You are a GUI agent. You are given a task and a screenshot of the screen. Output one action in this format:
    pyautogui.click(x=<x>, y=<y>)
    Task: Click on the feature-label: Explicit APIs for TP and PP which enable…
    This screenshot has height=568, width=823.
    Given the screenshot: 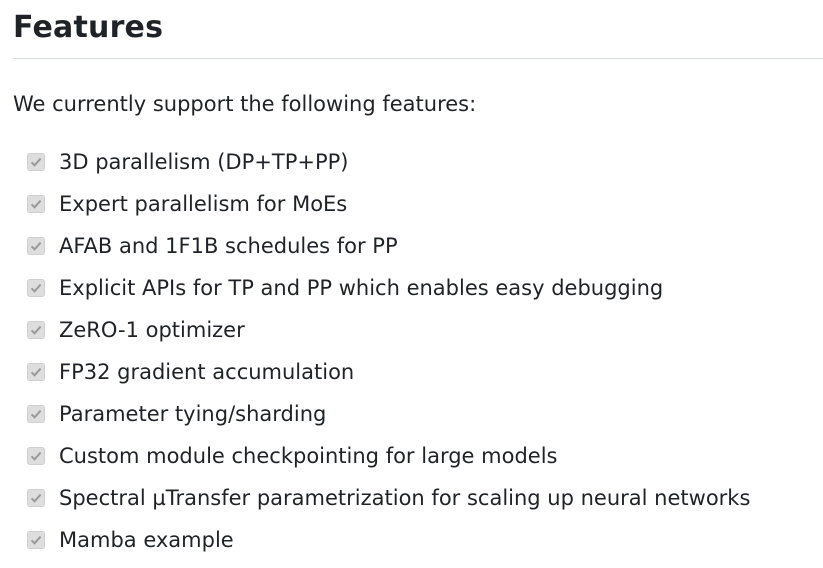 What is the action you would take?
    pyautogui.click(x=361, y=288)
    